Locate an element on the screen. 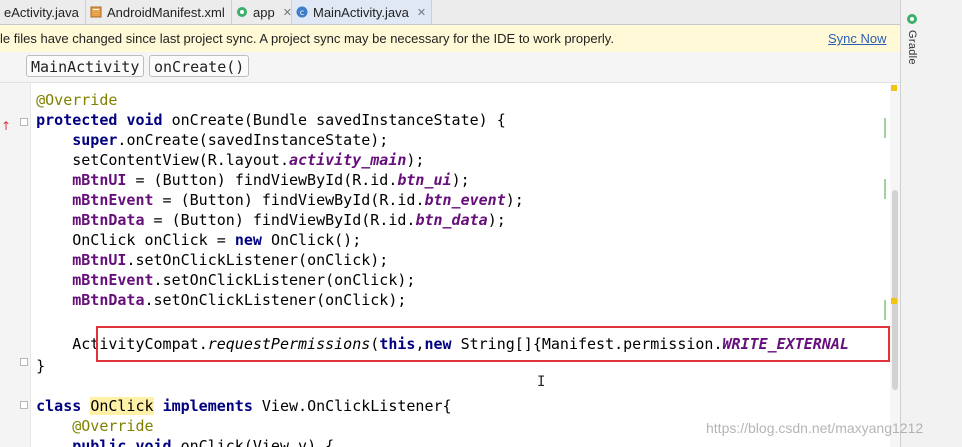 This screenshot has width=962, height=447. svg-text: c is located at coordinates (302, 12).